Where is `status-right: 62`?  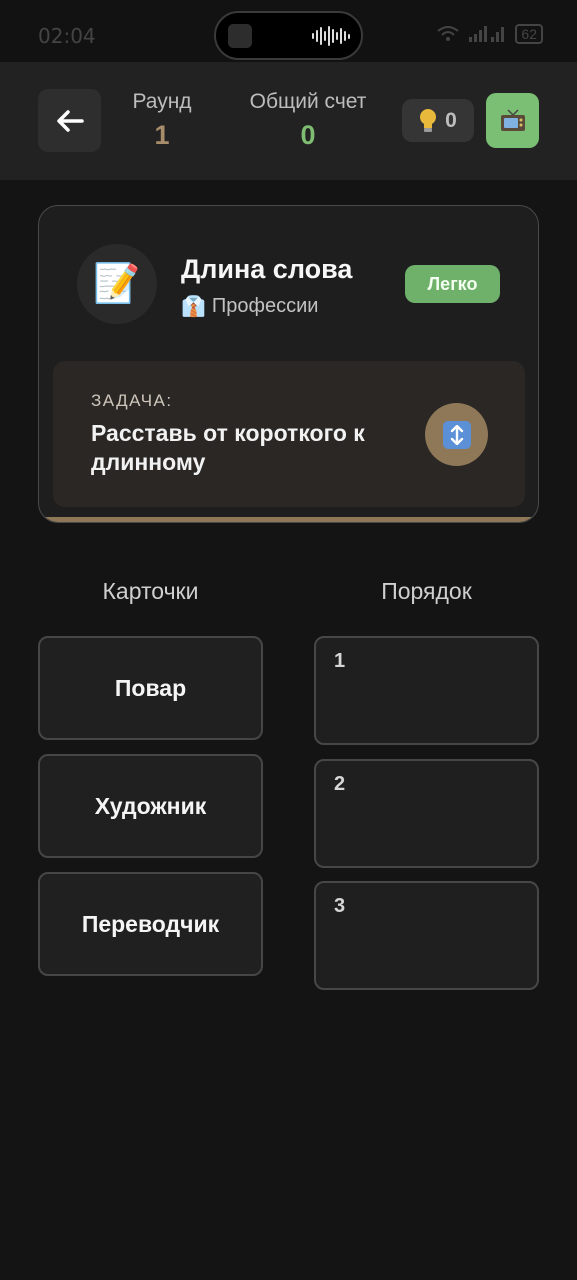
status-right: 62 is located at coordinates (490, 34).